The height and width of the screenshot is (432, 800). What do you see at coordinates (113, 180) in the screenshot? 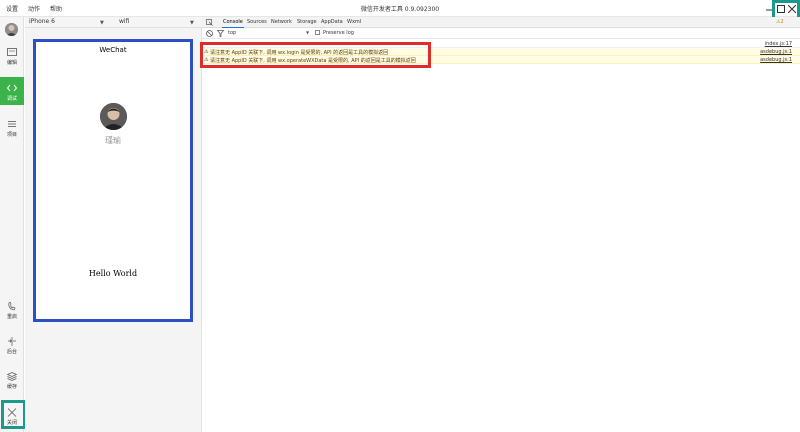
I see `phone-screen: WeChat 瑾瑜 Hello World` at bounding box center [113, 180].